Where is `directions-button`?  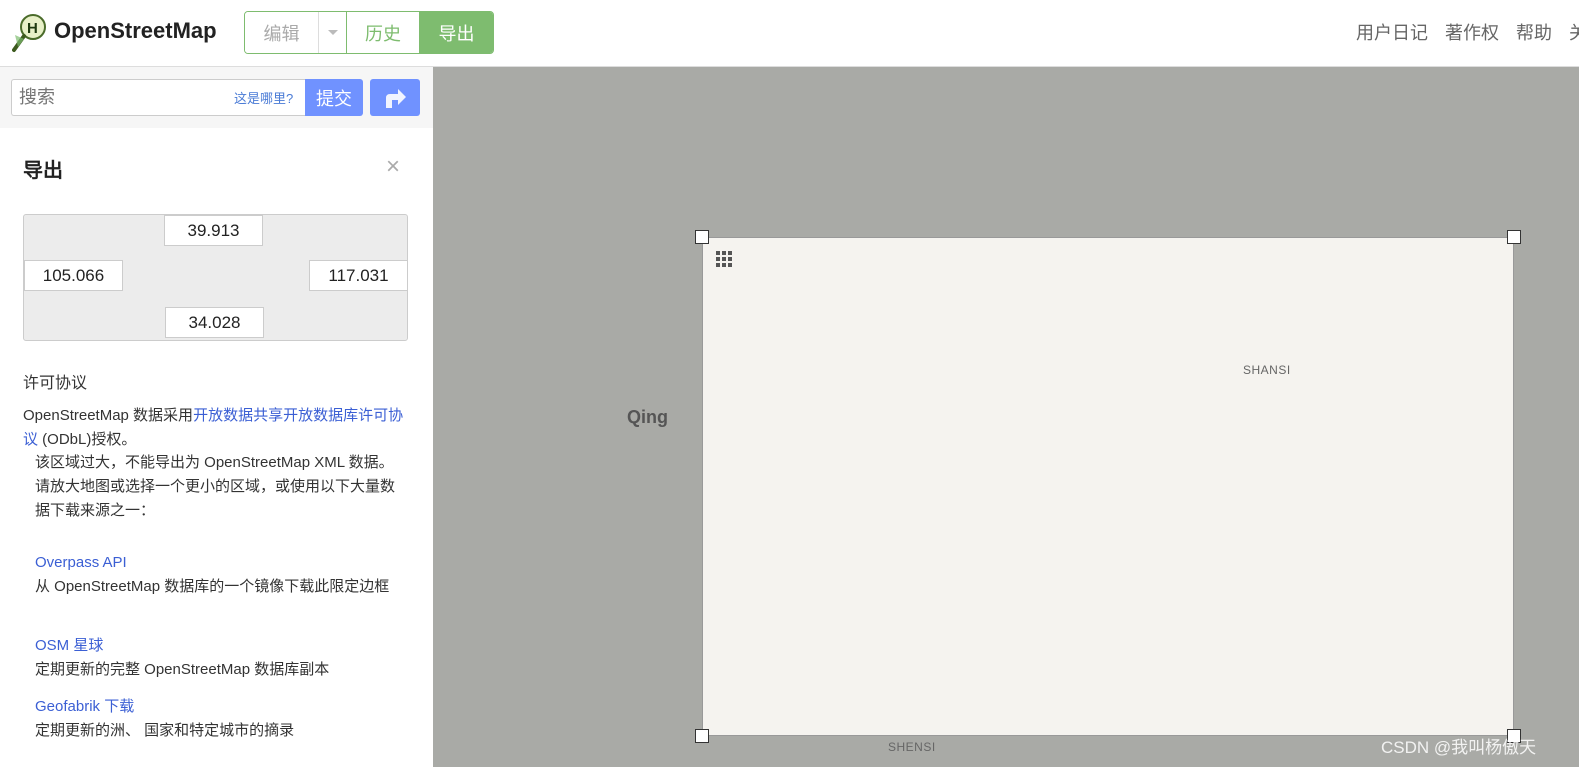
directions-button is located at coordinates (395, 97).